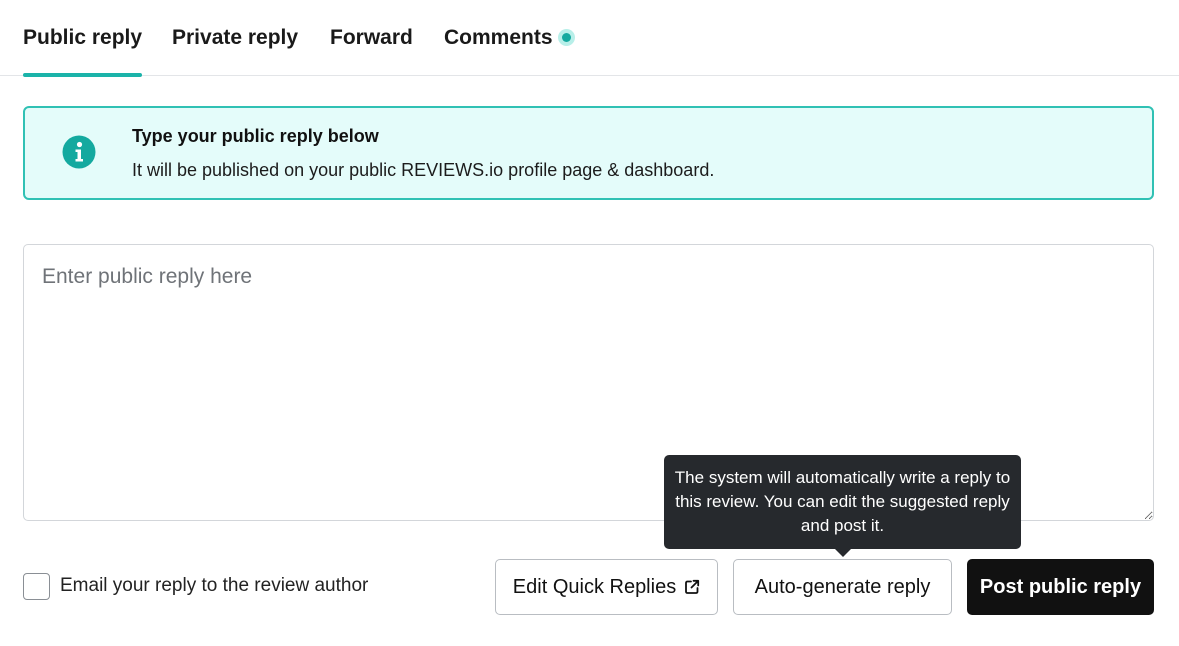 This screenshot has height=646, width=1179. I want to click on edit-quick-replies-button: Edit Quick Replies, so click(606, 587).